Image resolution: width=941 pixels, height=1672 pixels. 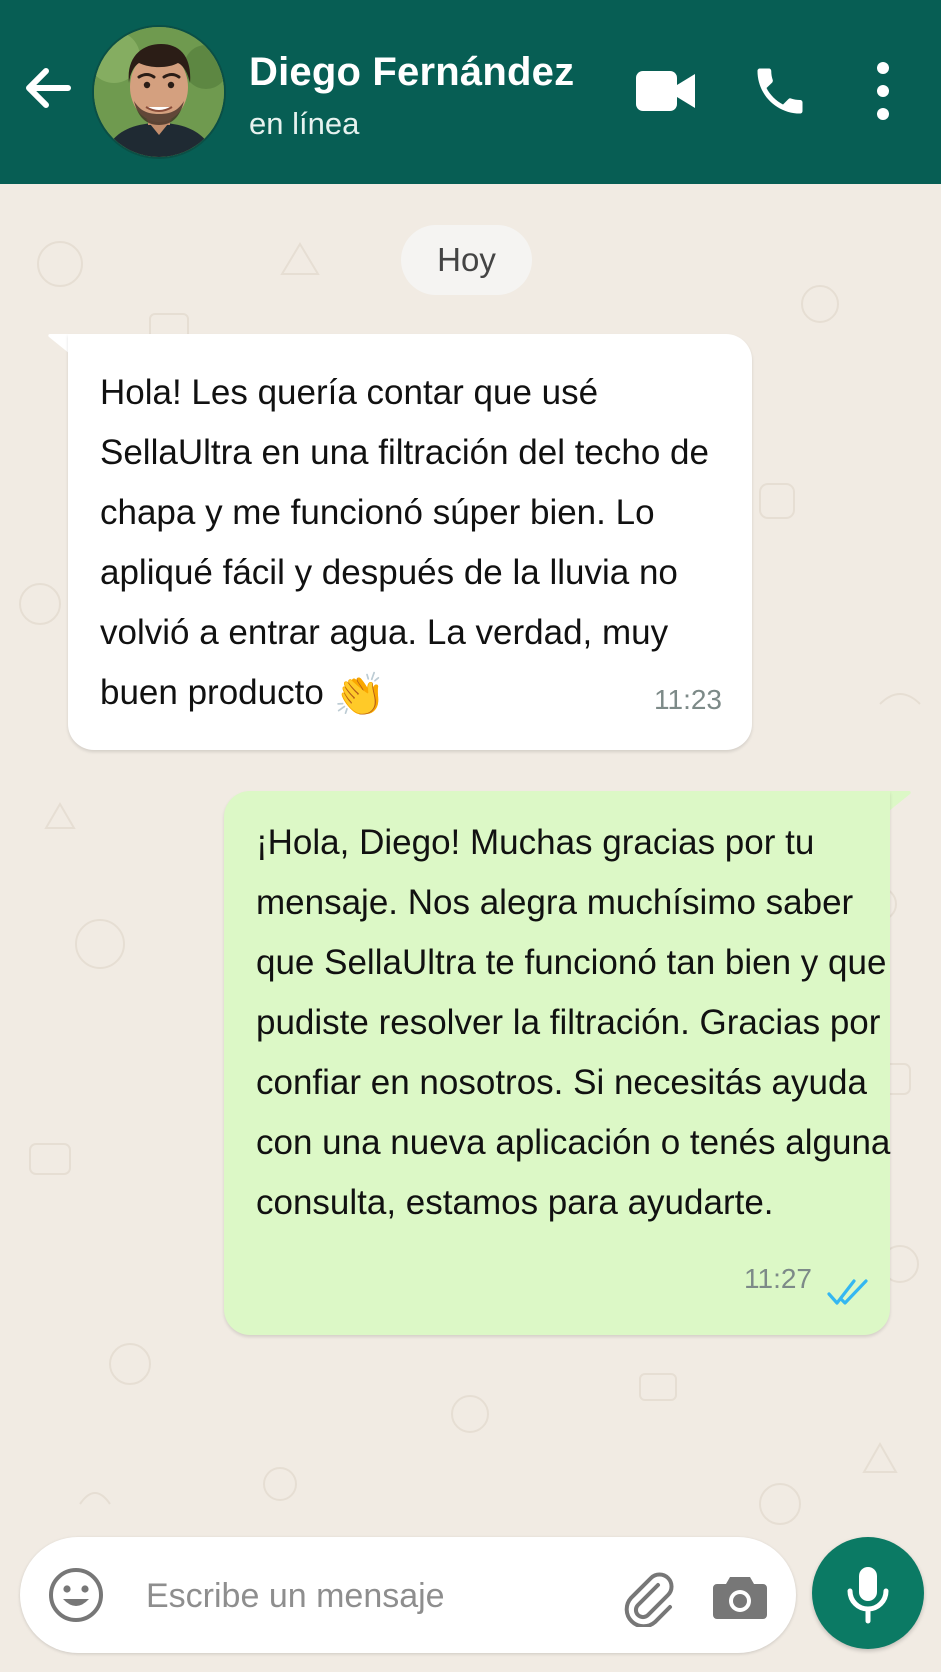 I want to click on outgoing-bubble-tail, so click(x=900, y=801).